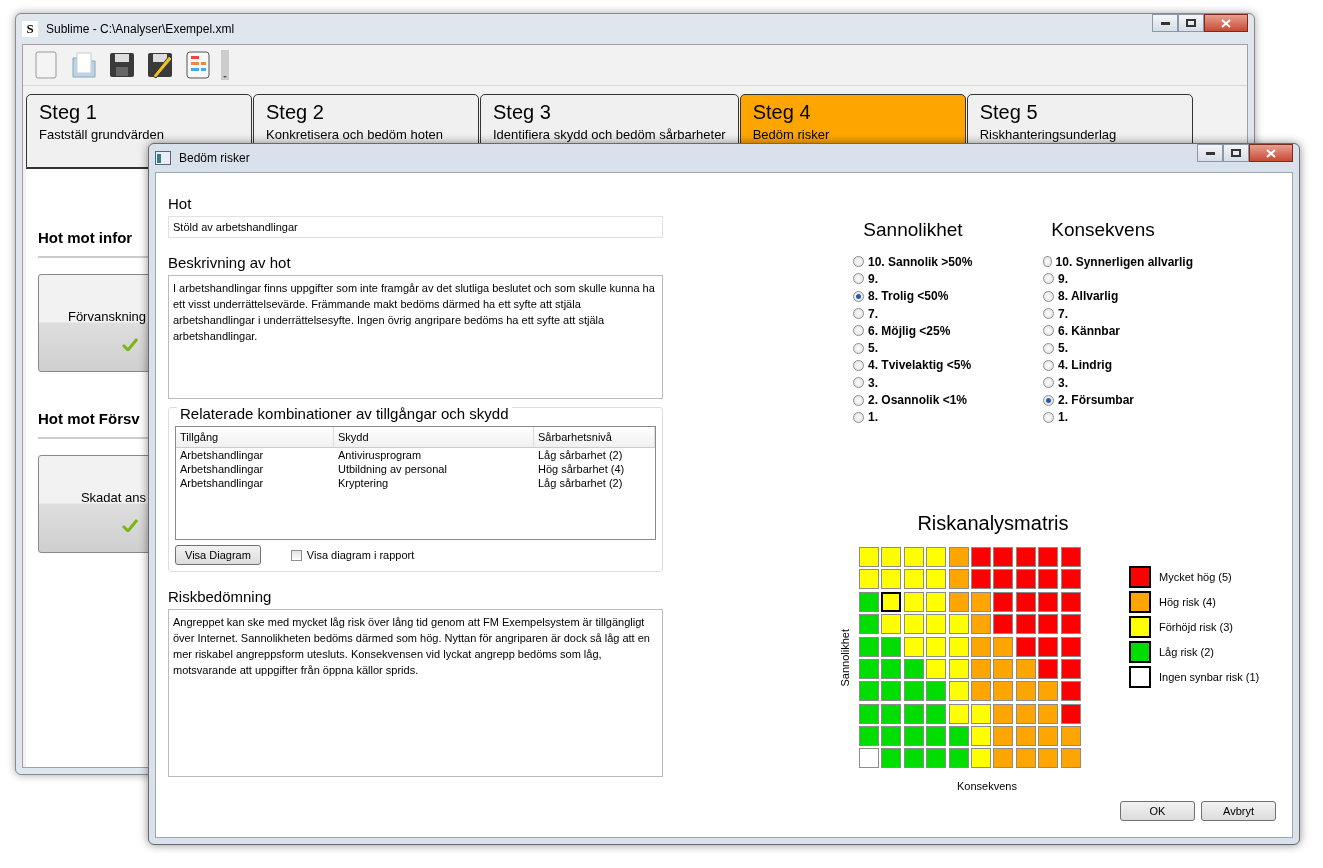  What do you see at coordinates (344, 413) in the screenshot?
I see `group-title: Relaterade kombinationer av tillgångar och skydd` at bounding box center [344, 413].